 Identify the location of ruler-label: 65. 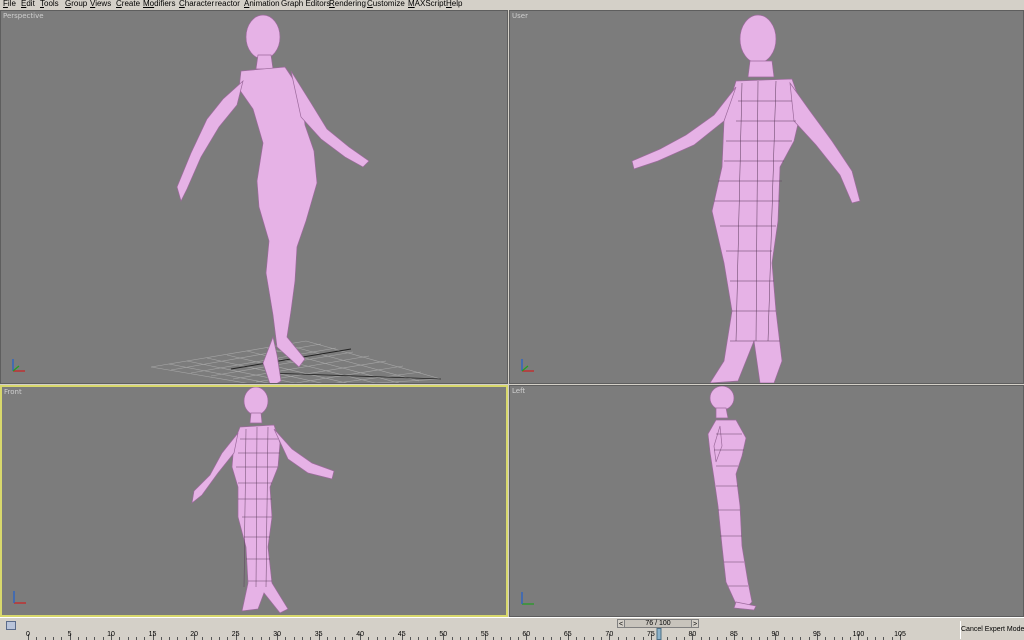
(567, 634).